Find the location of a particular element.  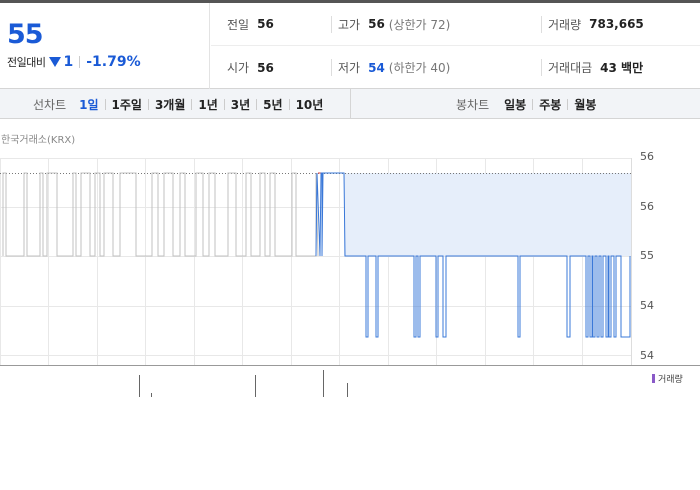

chart-area-fill is located at coordinates (487, 214).